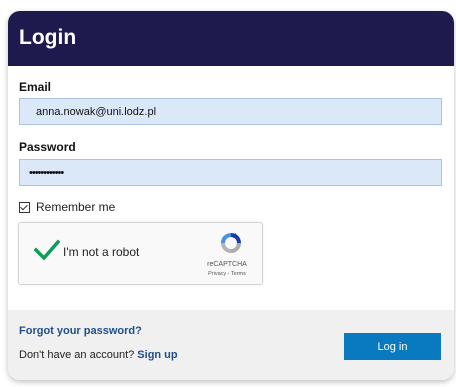 This screenshot has width=456, height=387. Describe the element at coordinates (80, 331) in the screenshot. I see `forgot-password-link: Forgot your password?` at that location.